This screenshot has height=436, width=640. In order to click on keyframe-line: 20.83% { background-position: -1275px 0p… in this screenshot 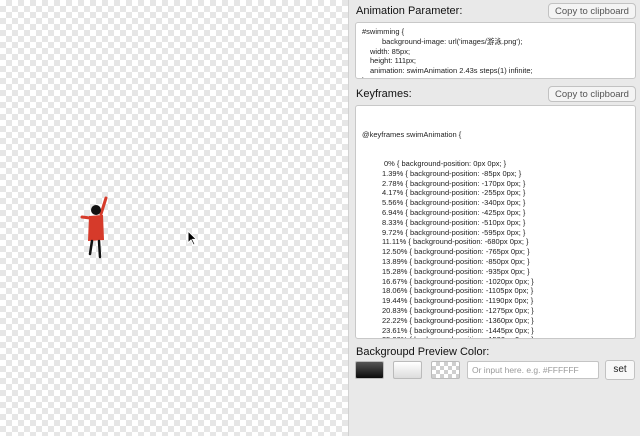, I will do `click(458, 310)`.